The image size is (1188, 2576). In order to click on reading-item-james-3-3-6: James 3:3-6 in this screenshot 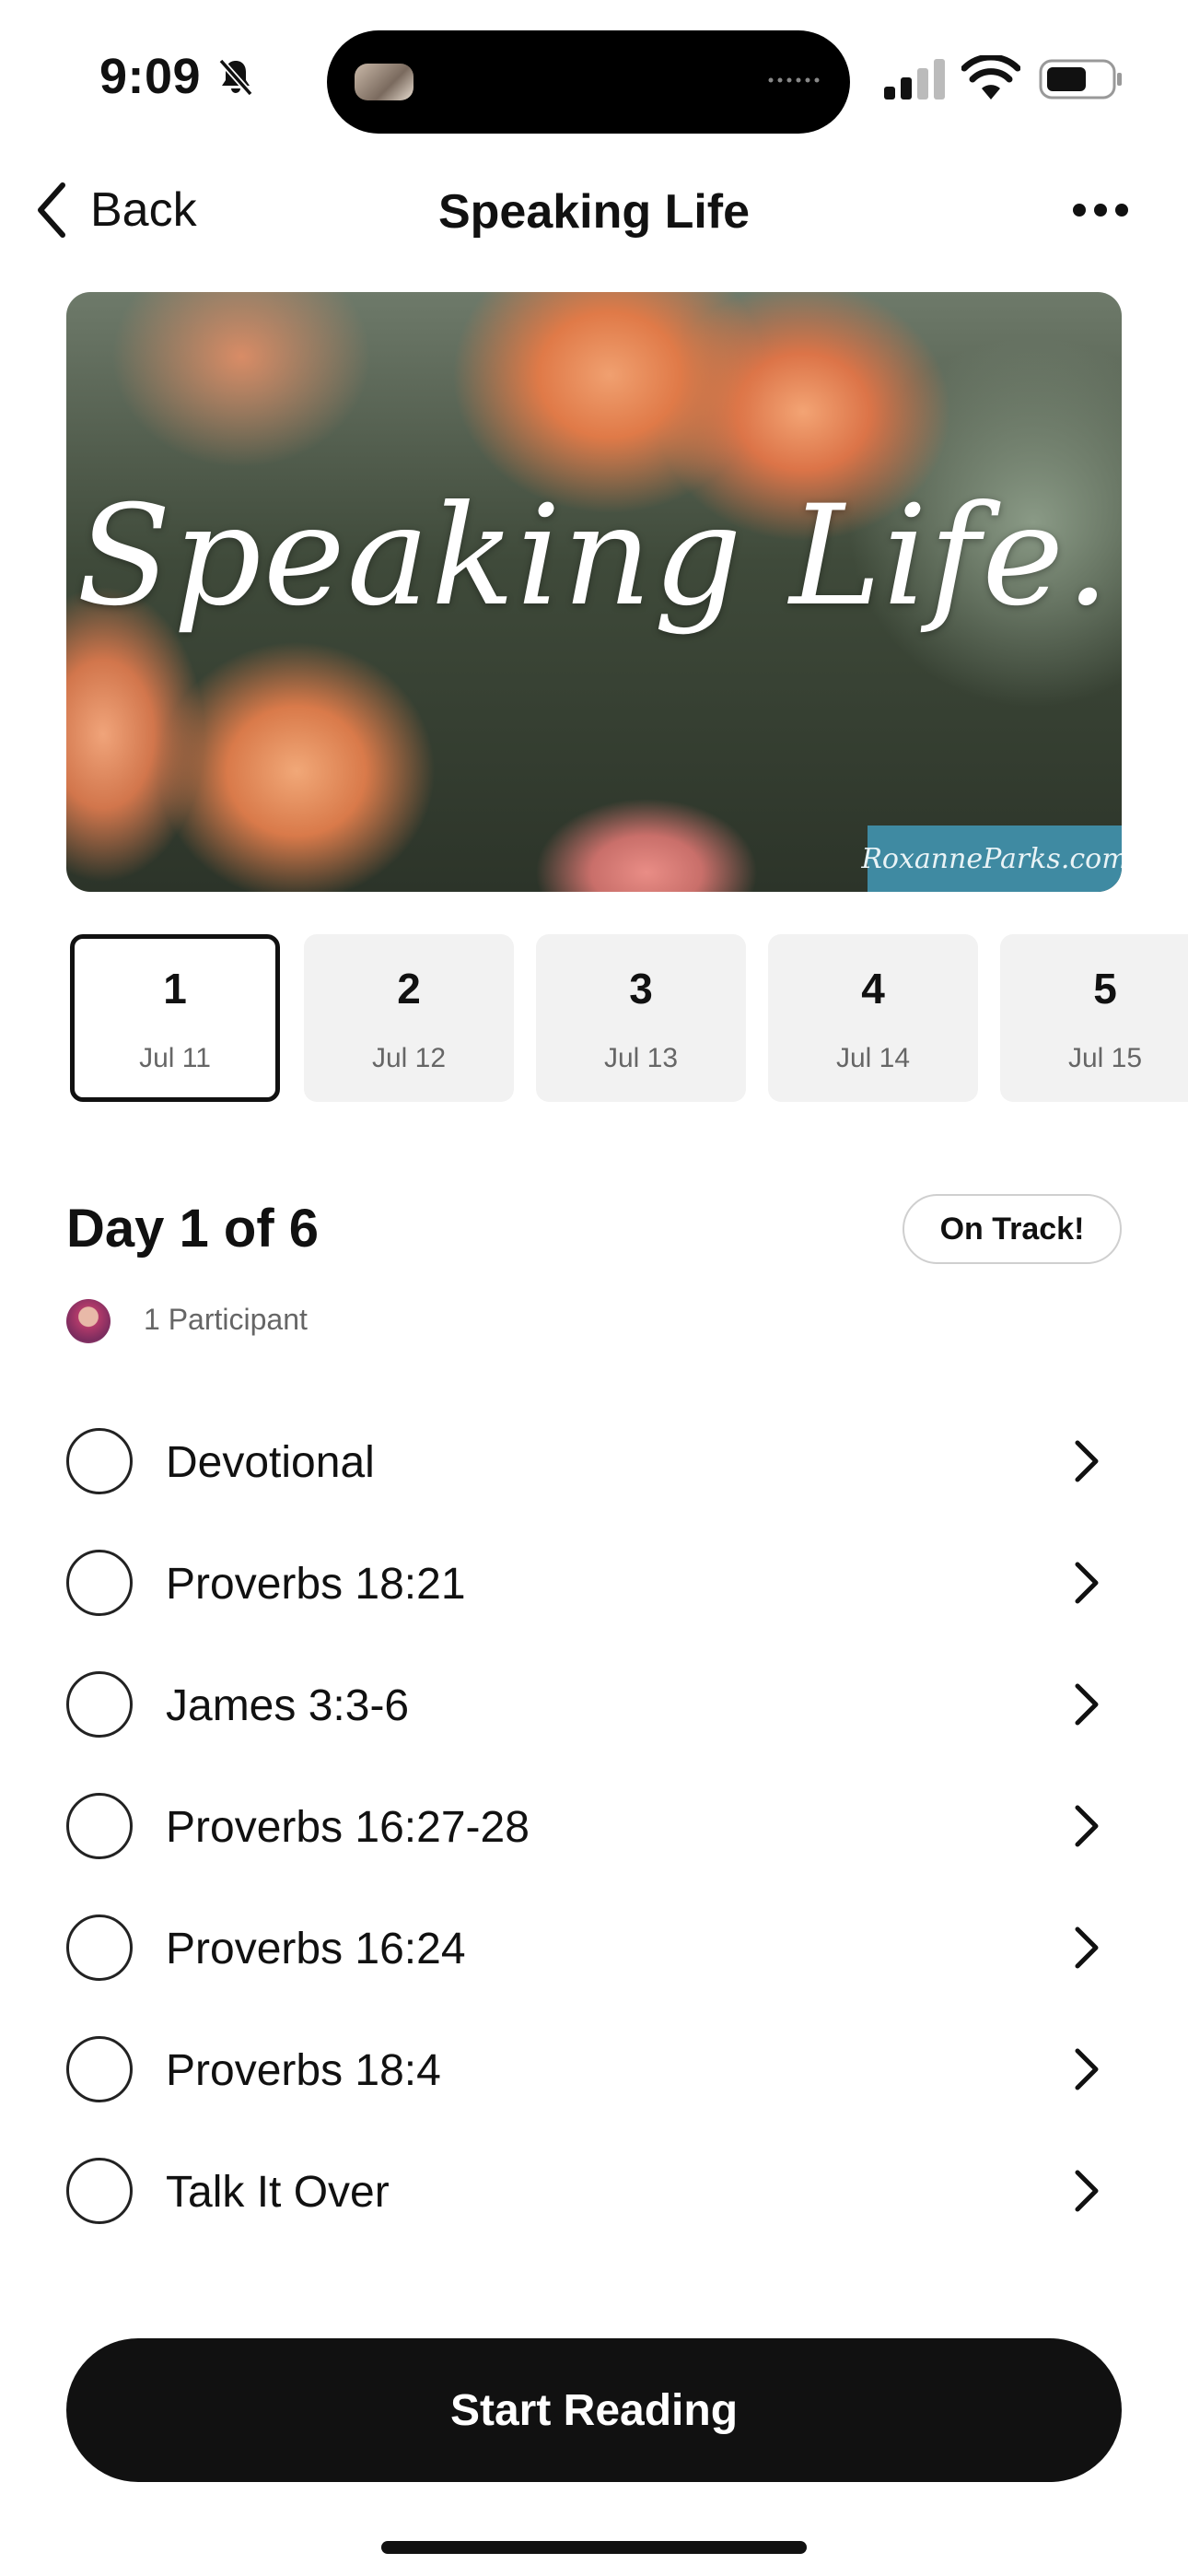, I will do `click(594, 1704)`.